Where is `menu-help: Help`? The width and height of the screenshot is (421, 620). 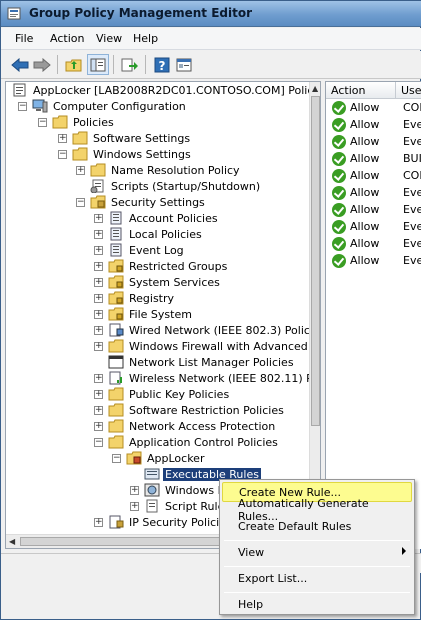
menu-help: Help is located at coordinates (145, 38).